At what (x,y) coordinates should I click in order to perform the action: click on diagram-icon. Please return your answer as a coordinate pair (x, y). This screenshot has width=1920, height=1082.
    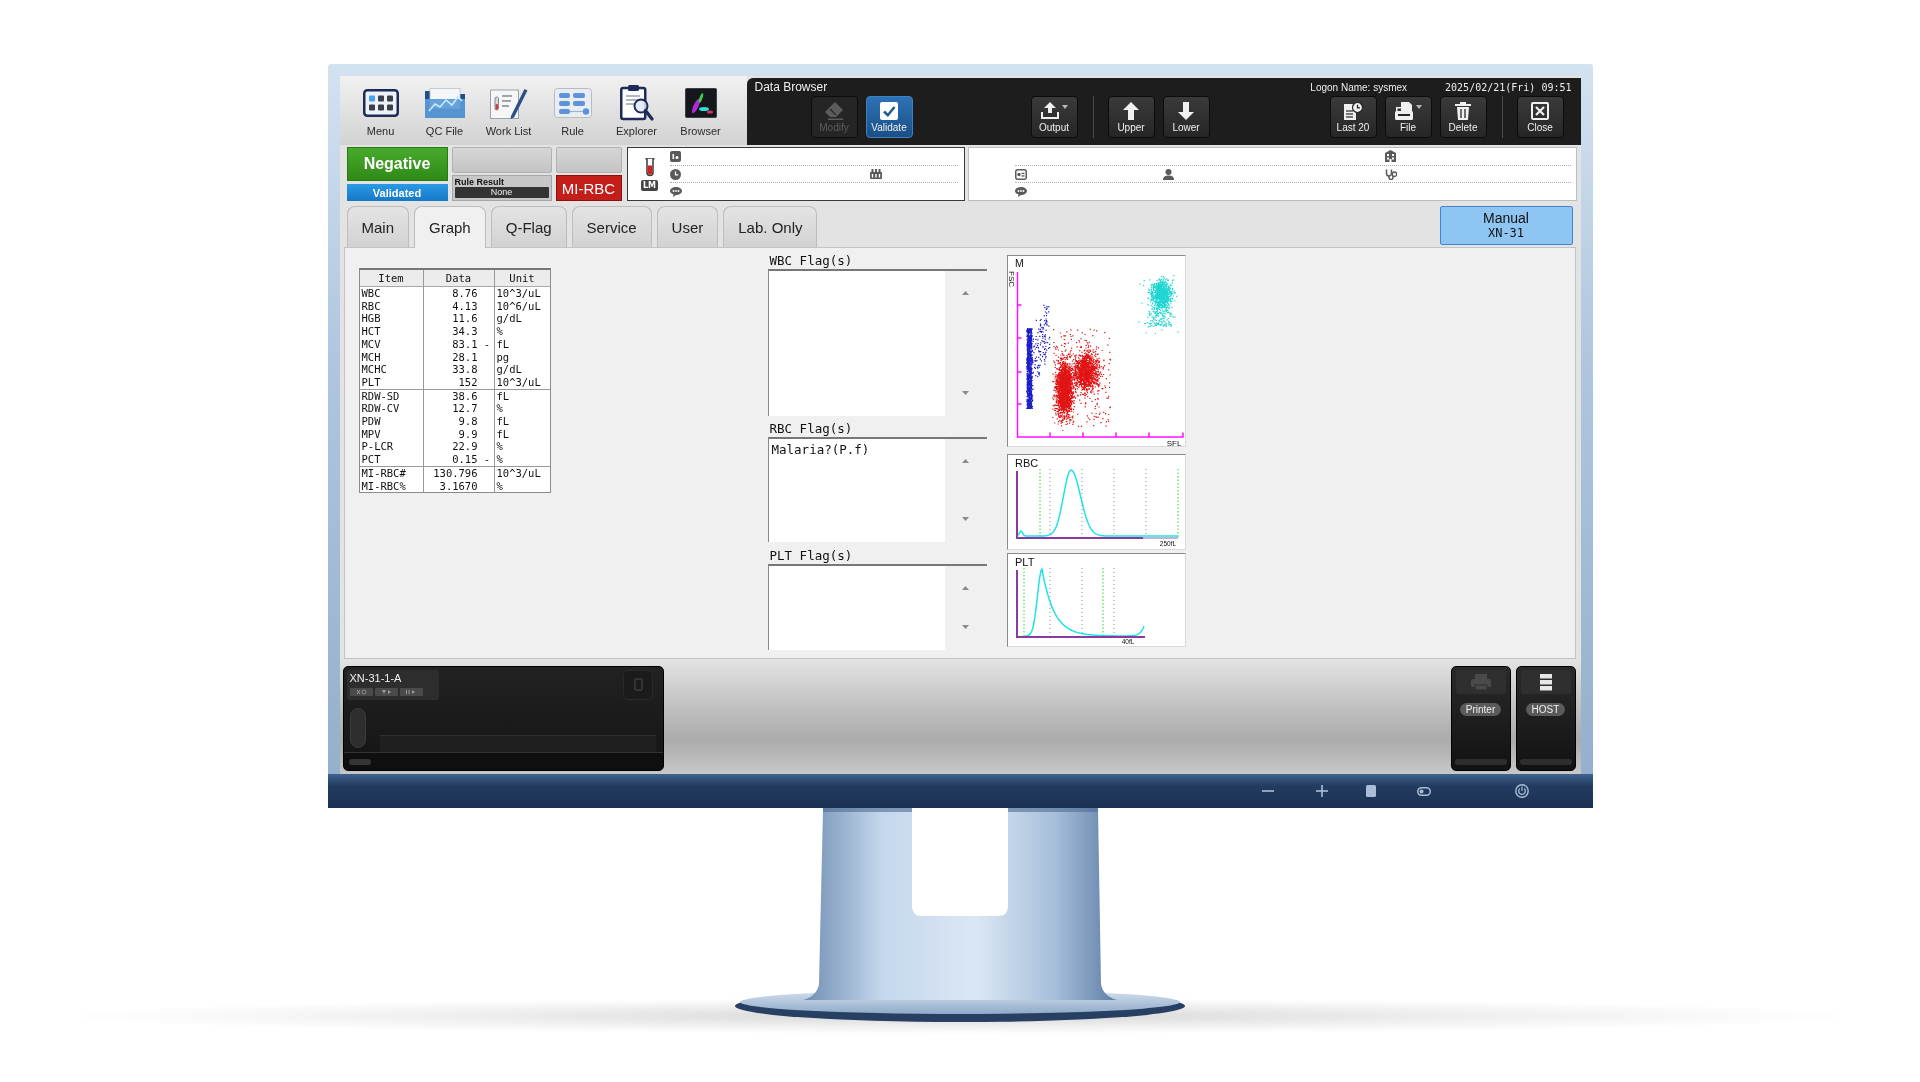
    Looking at the image, I should click on (572, 103).